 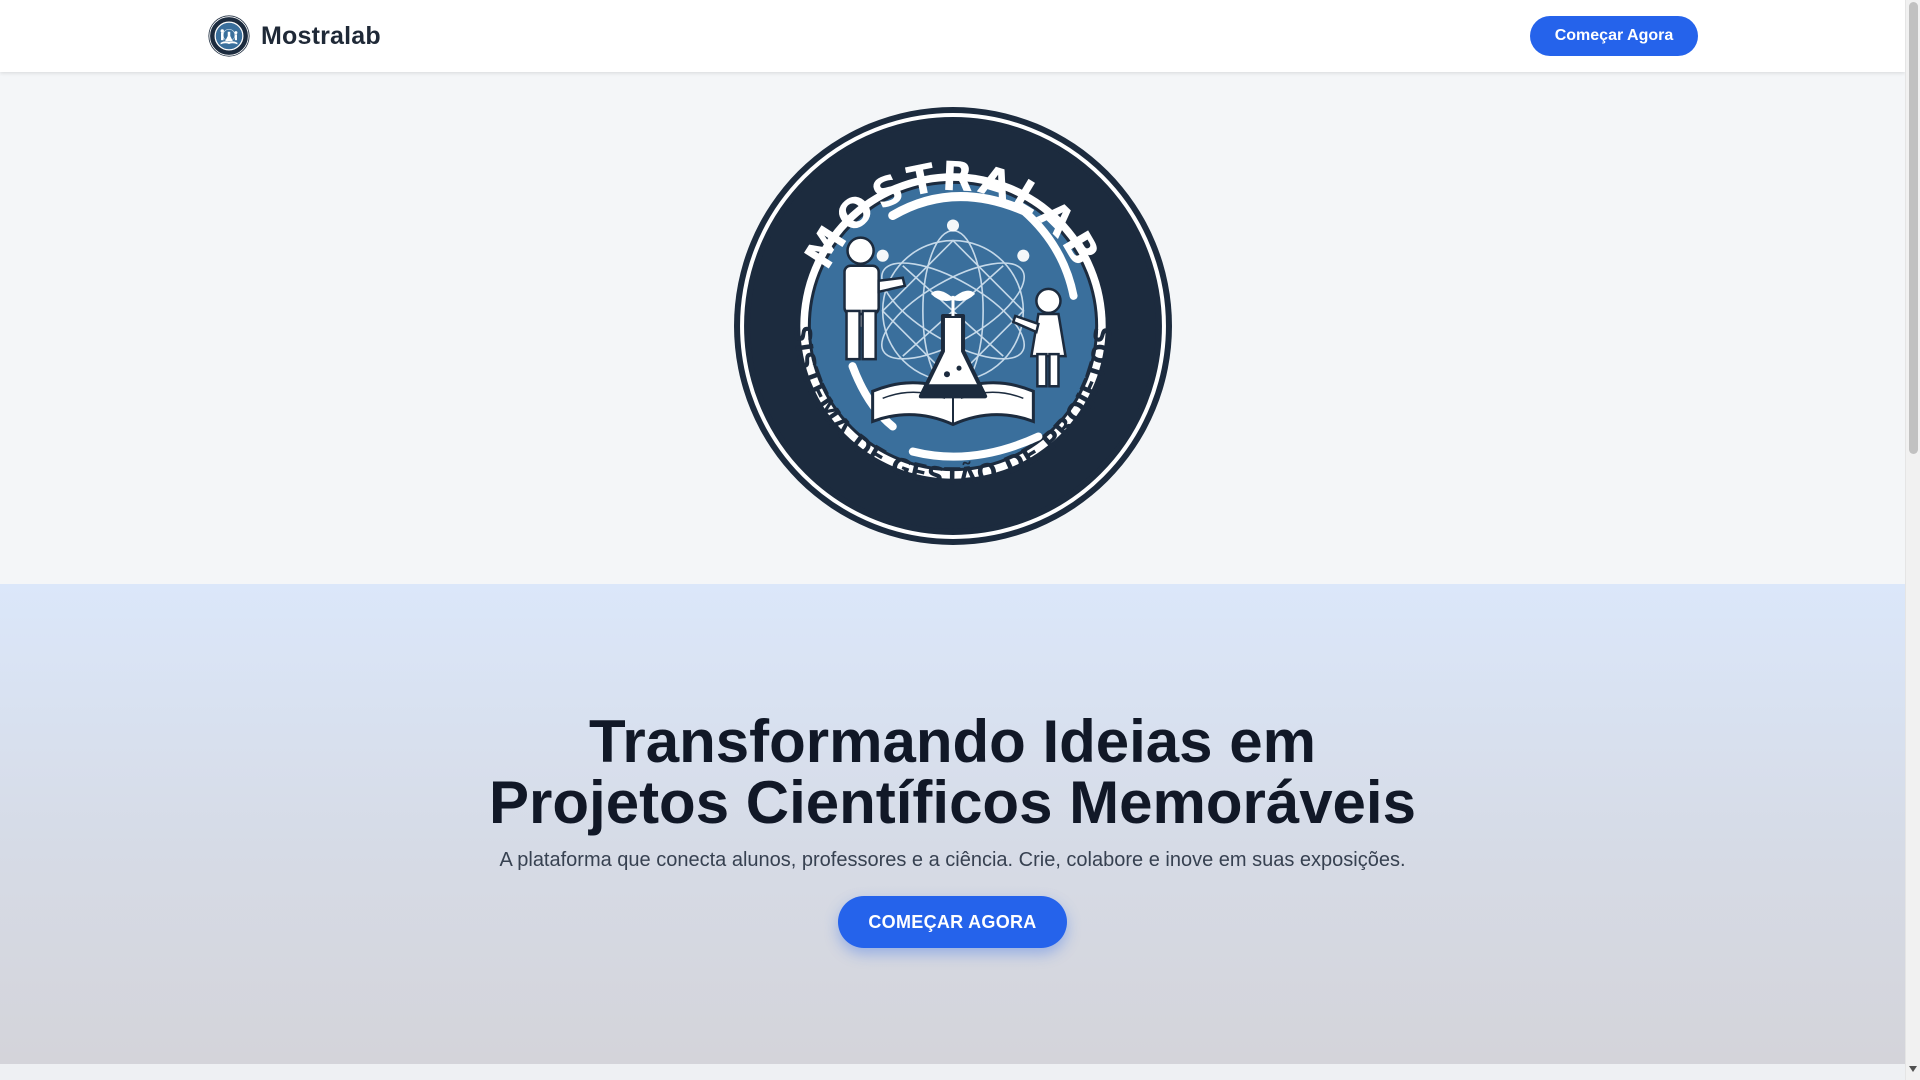 What do you see at coordinates (952, 36) in the screenshot?
I see `navbar: Mostralab Começar Agora` at bounding box center [952, 36].